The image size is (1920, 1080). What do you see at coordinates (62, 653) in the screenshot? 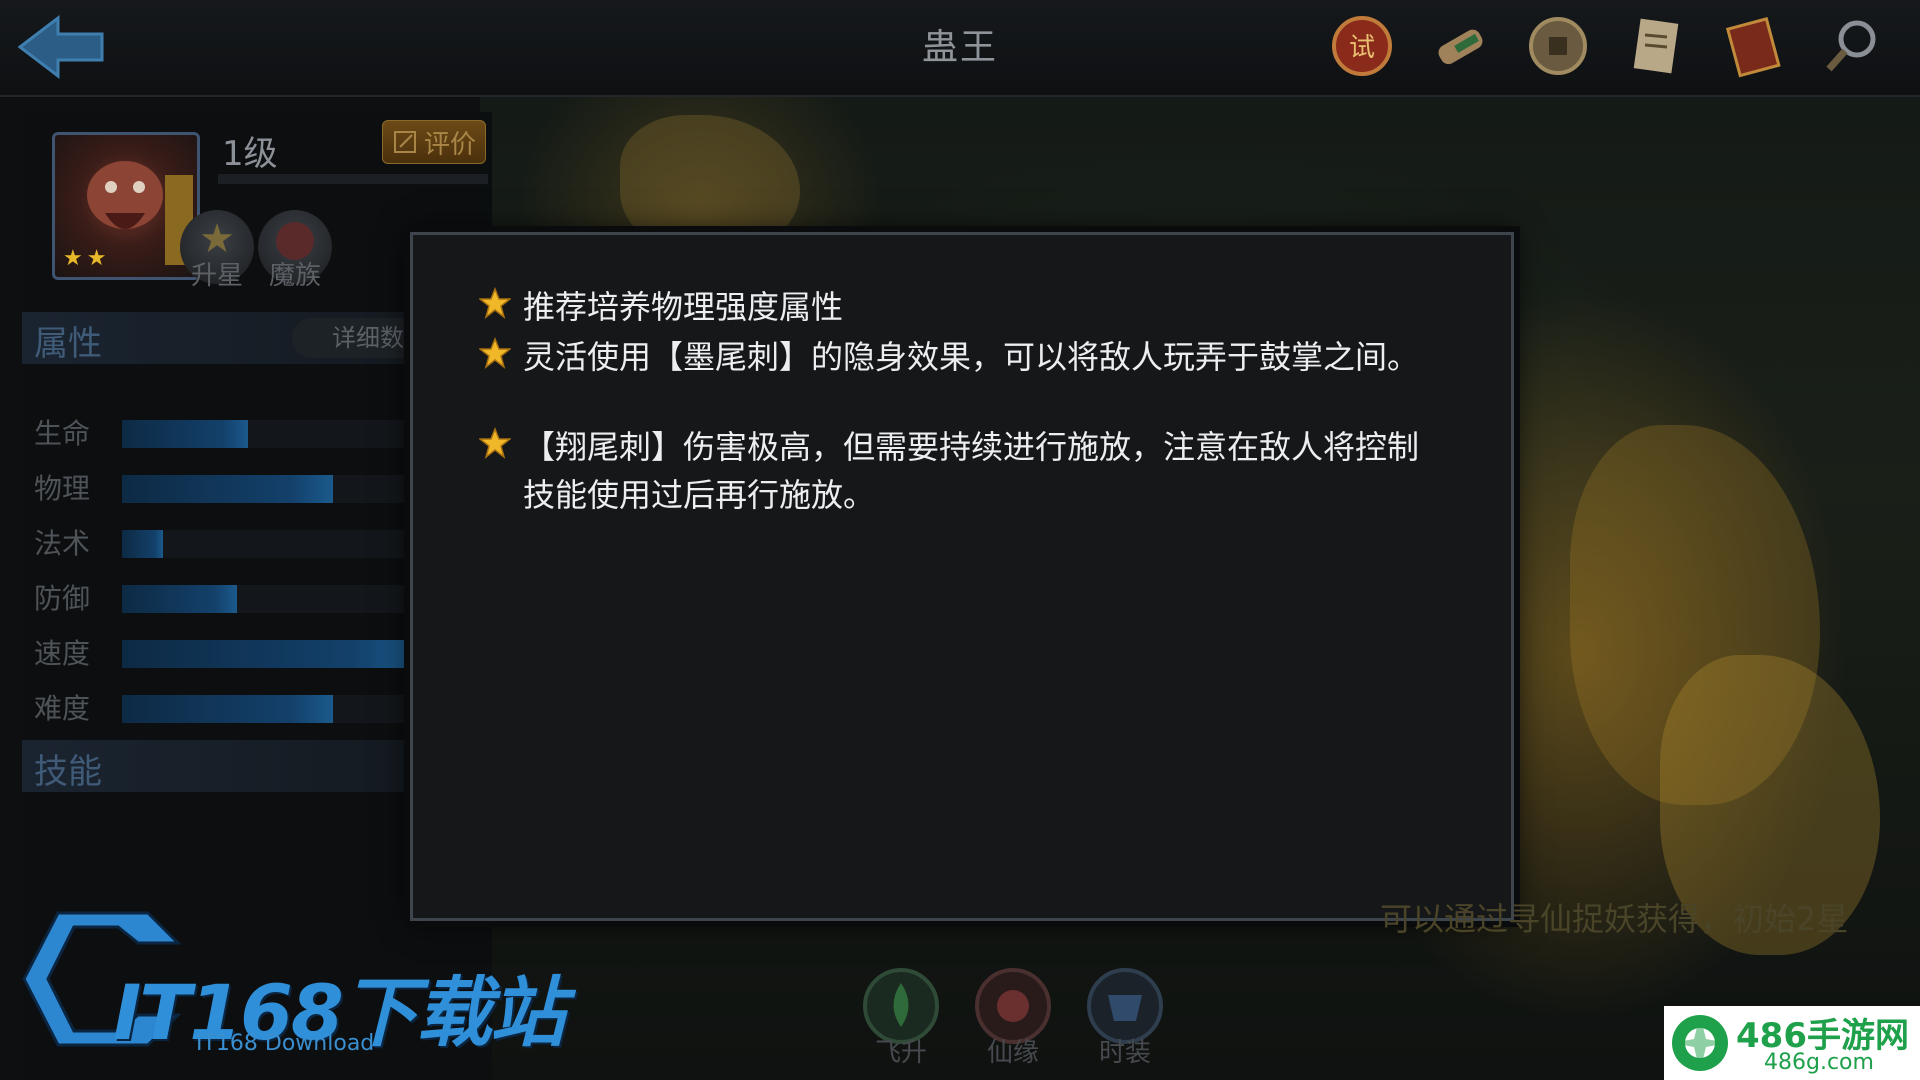
I see `stat-label: 速度` at bounding box center [62, 653].